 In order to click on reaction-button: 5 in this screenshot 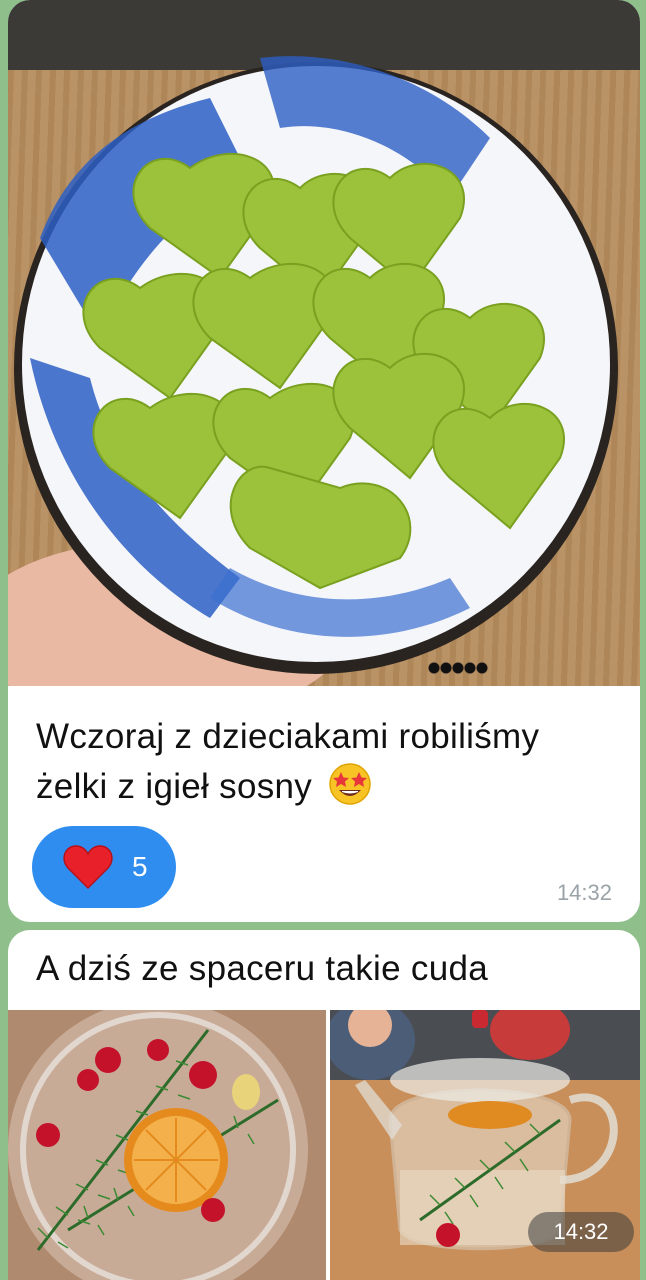, I will do `click(104, 867)`.